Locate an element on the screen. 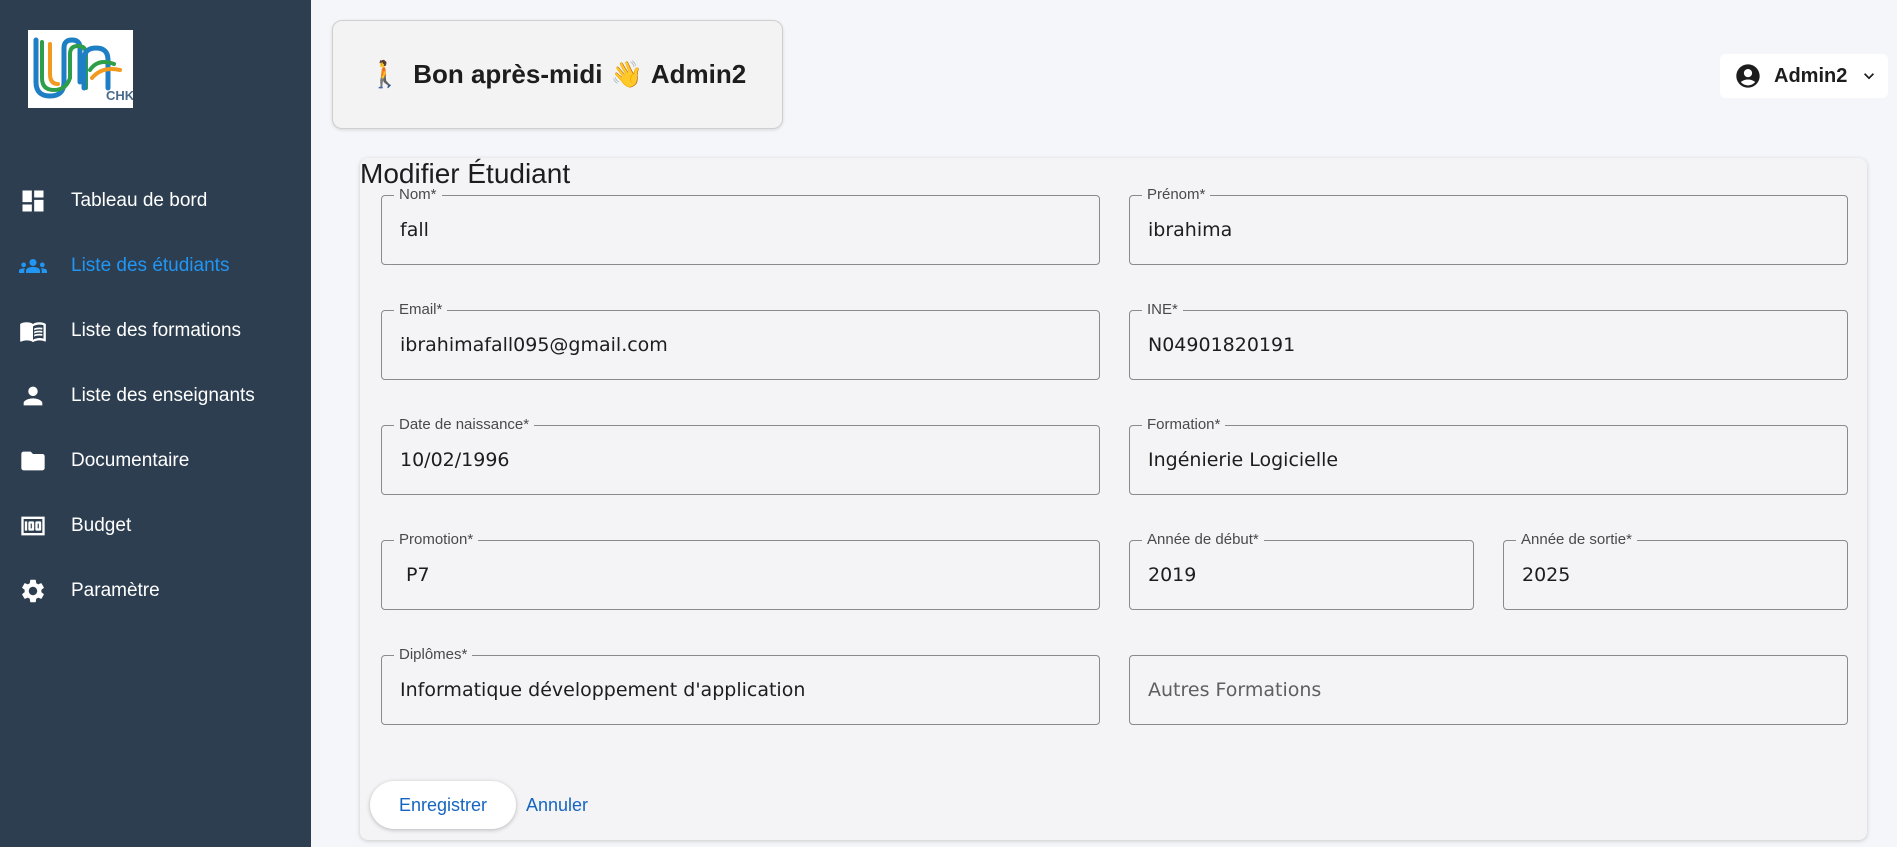 The width and height of the screenshot is (1897, 847). date-naissance-field: Date de naissance* is located at coordinates (740, 456).